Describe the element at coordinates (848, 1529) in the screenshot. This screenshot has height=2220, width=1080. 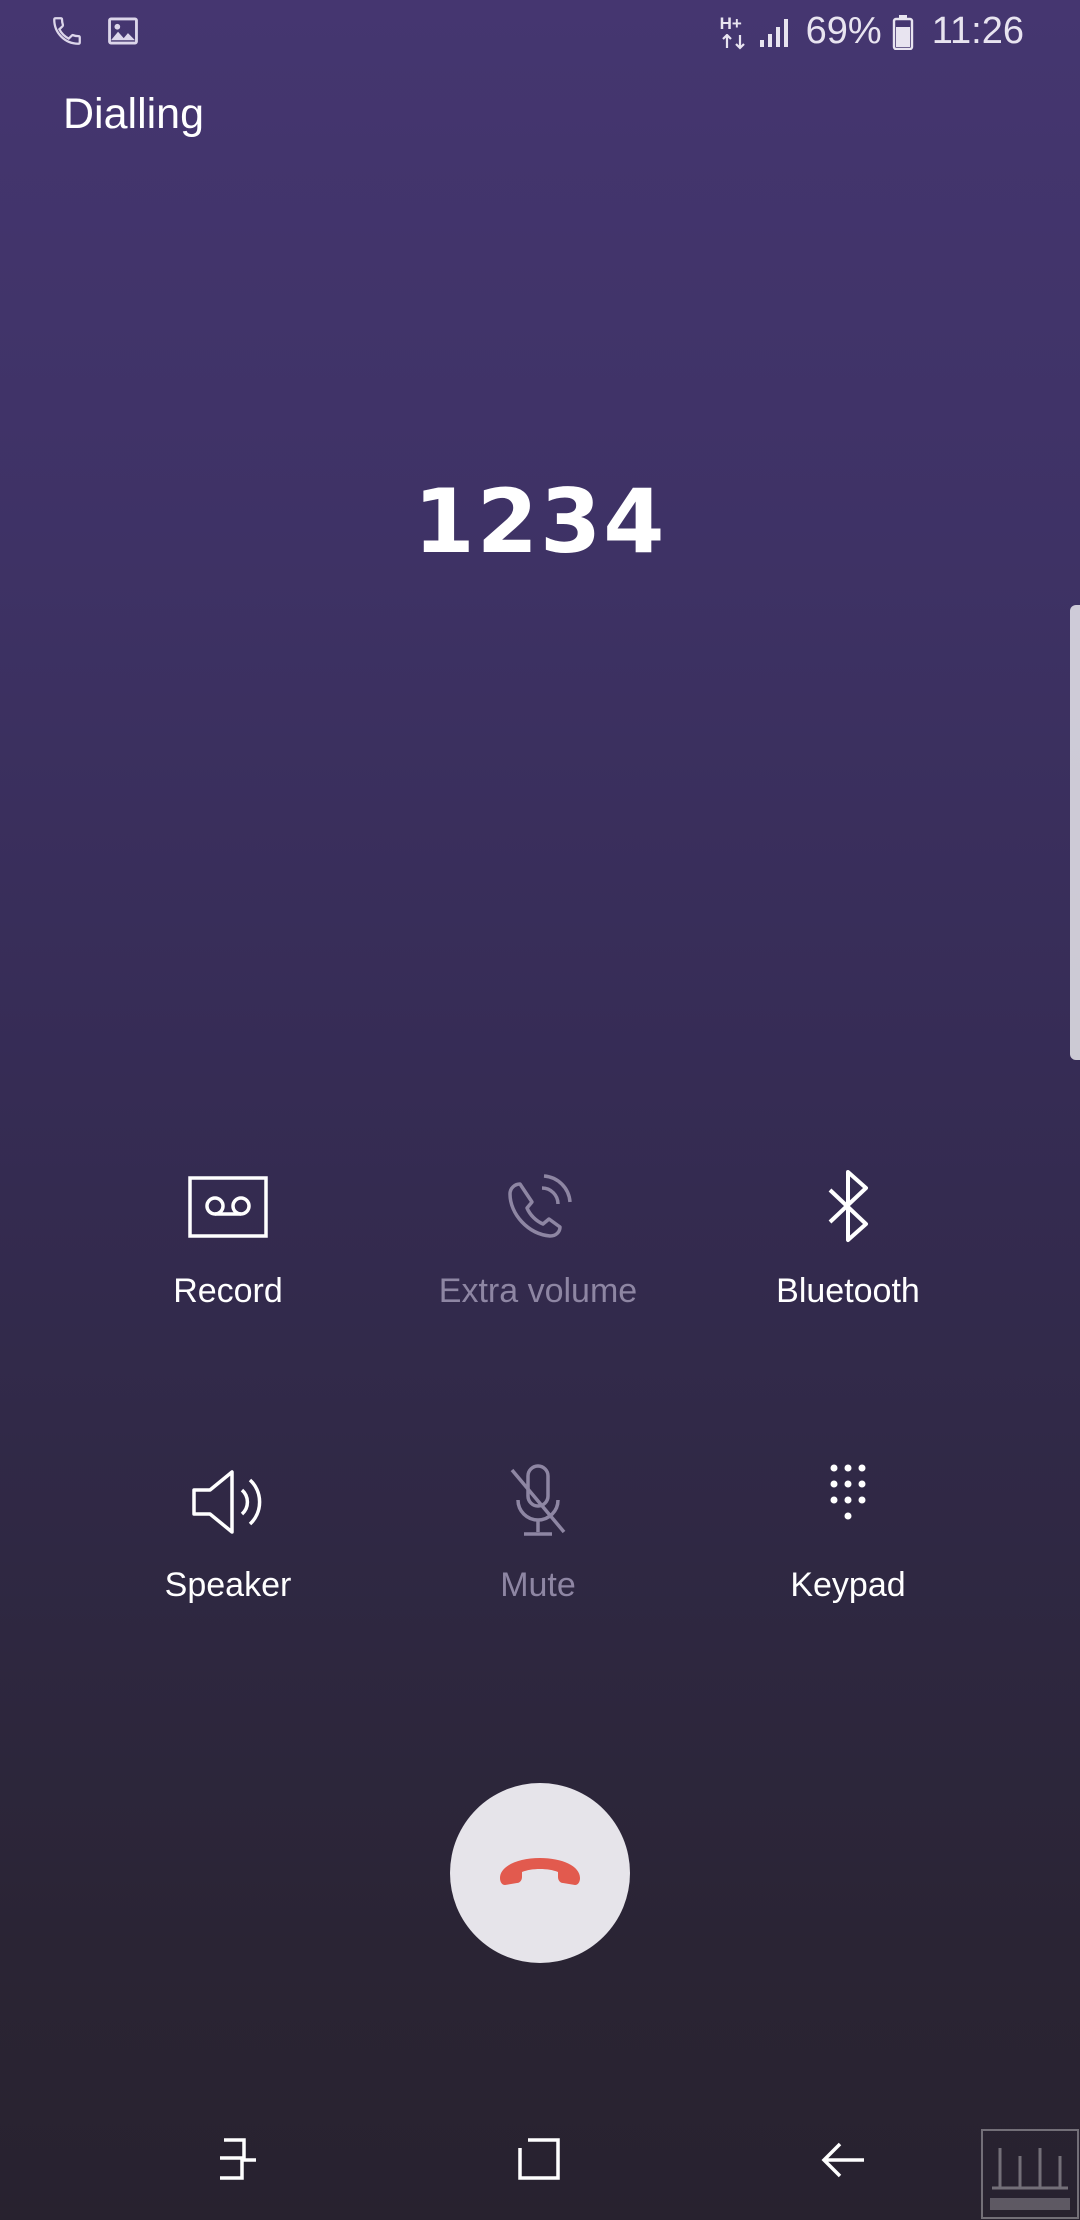
I see `keypad-button: Keypad` at that location.